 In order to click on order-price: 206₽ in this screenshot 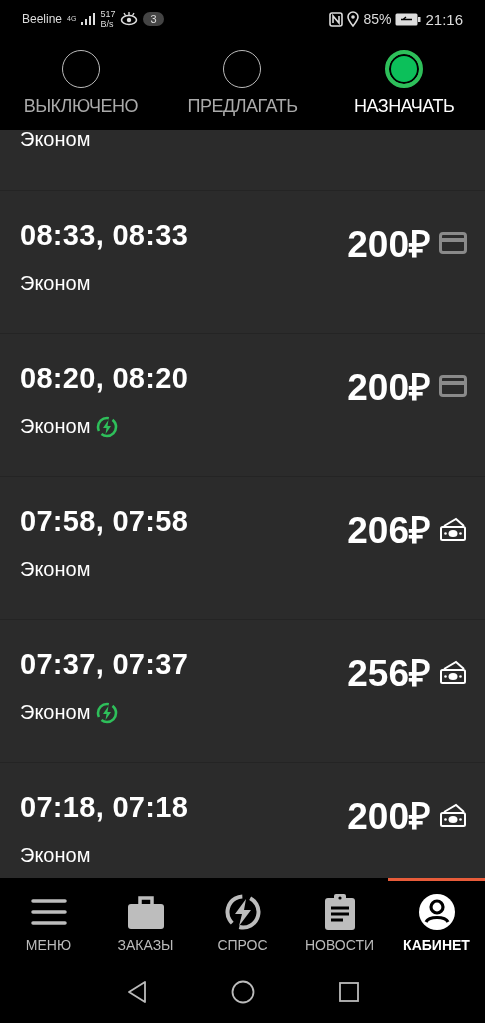, I will do `click(389, 531)`.